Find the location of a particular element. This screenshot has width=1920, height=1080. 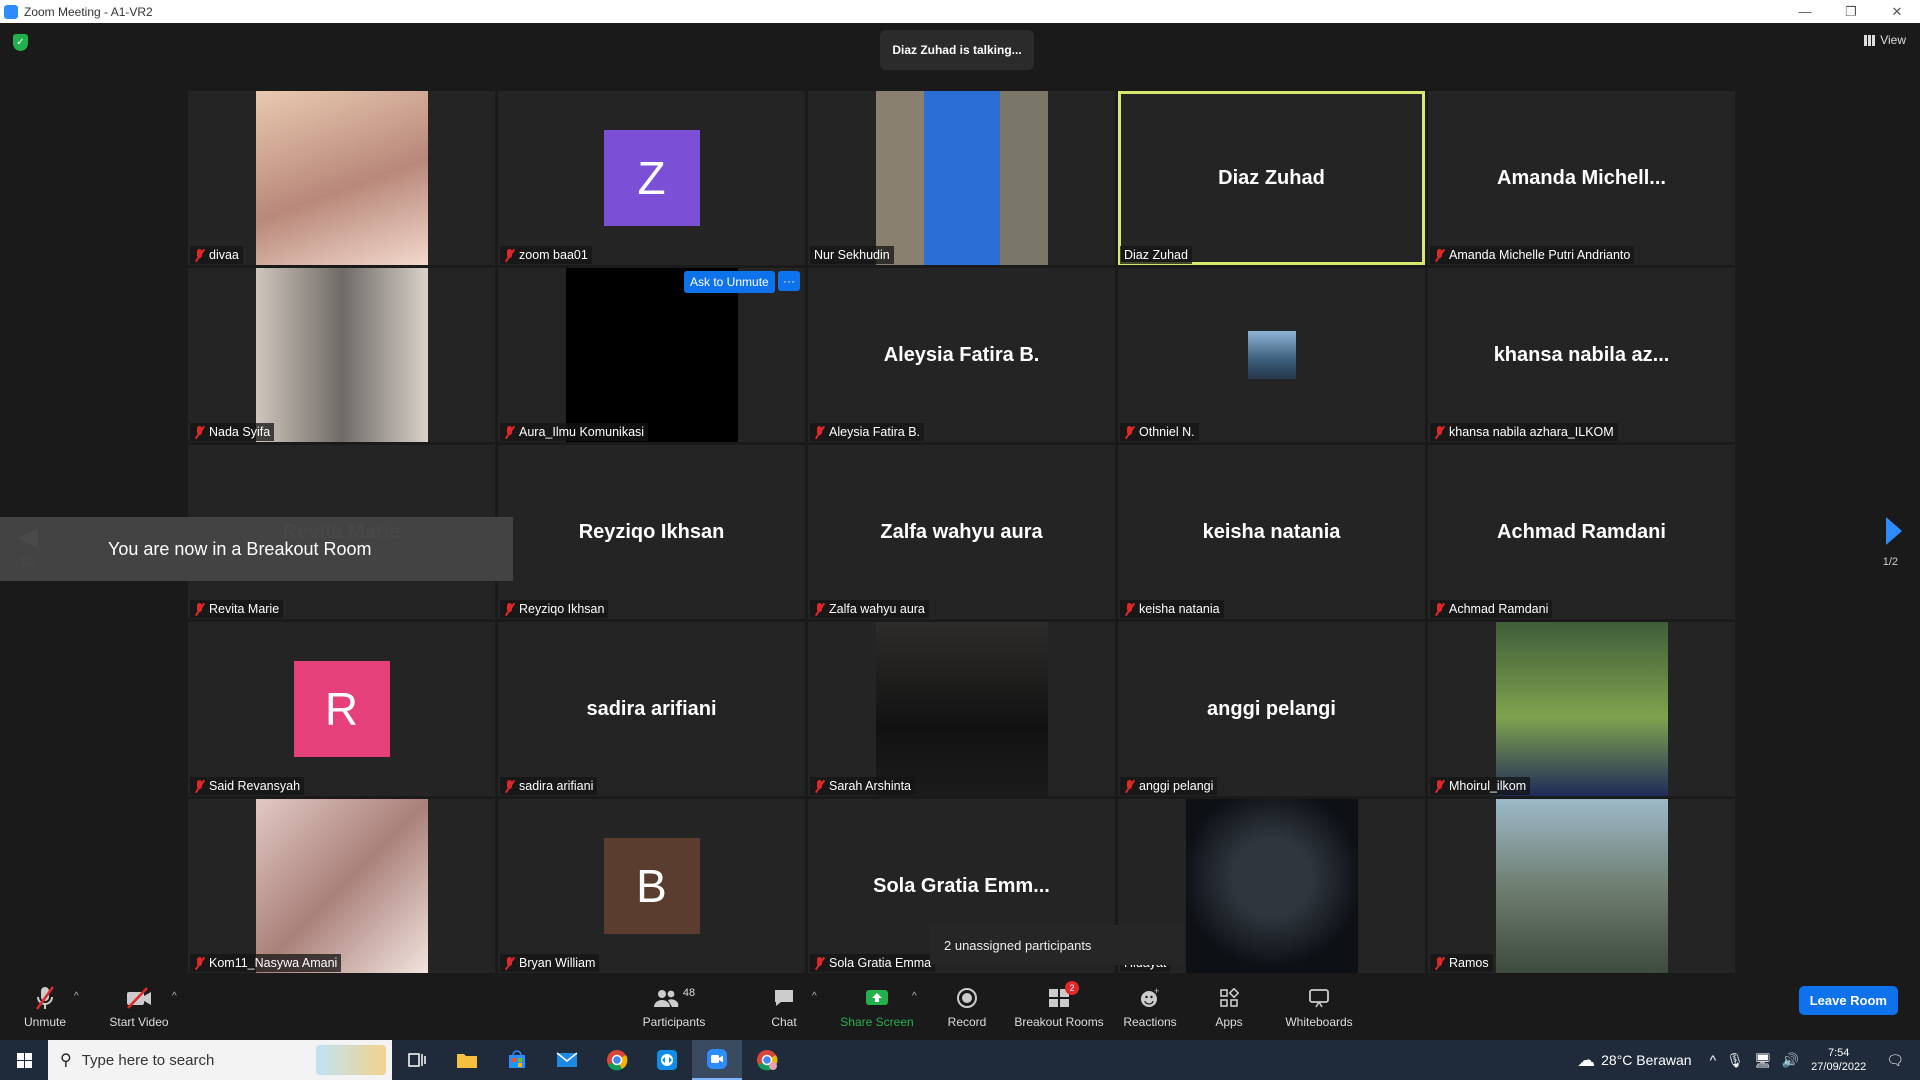

zoom-taskbar-icon is located at coordinates (717, 1060).